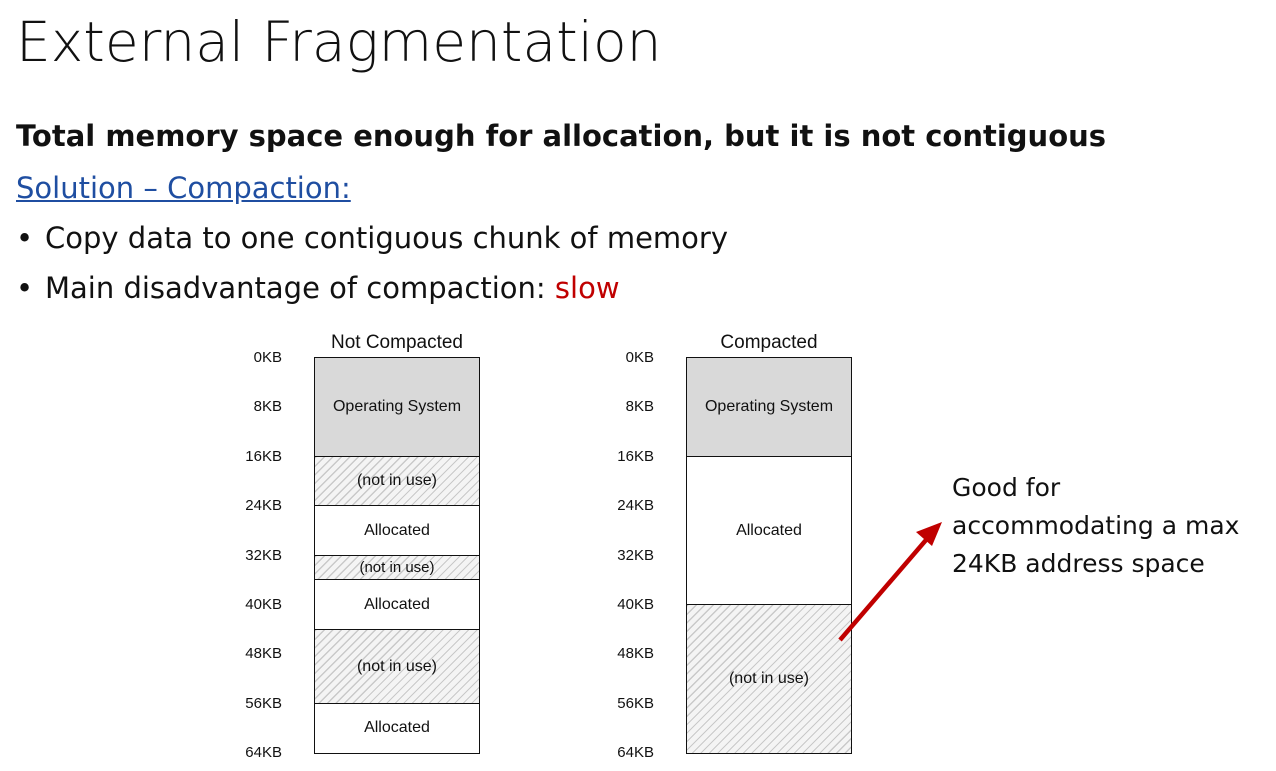 The image size is (1276, 771). What do you see at coordinates (396, 342) in the screenshot?
I see `column-title: Not Compacted` at bounding box center [396, 342].